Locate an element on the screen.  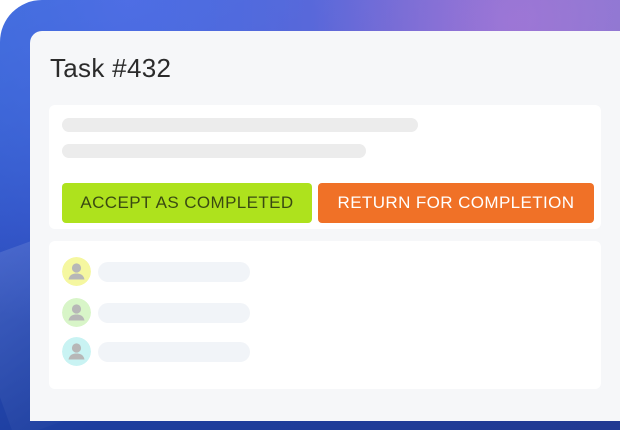
page-title: Task #432 is located at coordinates (111, 68).